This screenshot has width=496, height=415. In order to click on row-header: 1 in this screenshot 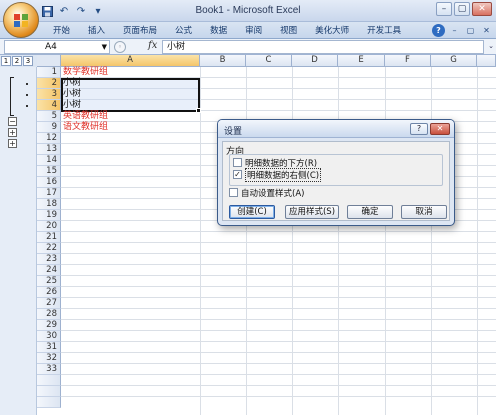, I will do `click(49, 72)`.